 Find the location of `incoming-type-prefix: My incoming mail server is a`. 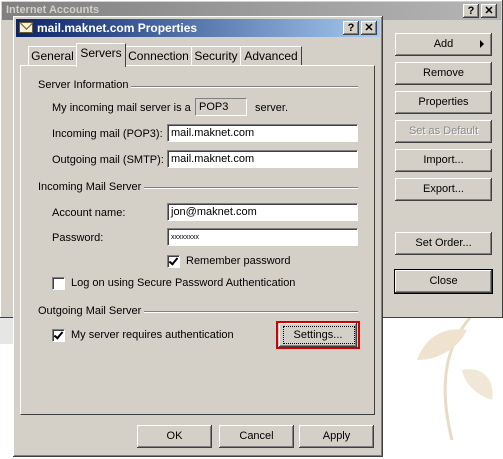

incoming-type-prefix: My incoming mail server is a is located at coordinates (121, 108).